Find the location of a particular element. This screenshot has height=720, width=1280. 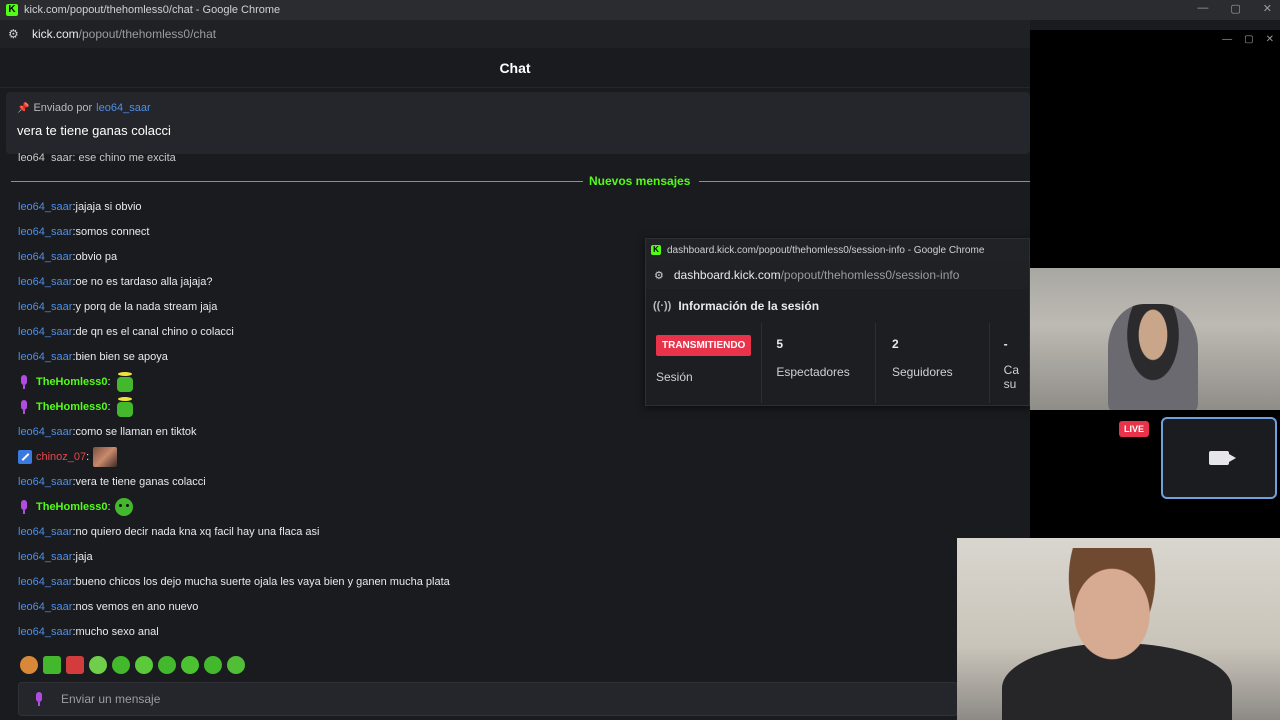

chat-username: chinoz_07 is located at coordinates (61, 457).